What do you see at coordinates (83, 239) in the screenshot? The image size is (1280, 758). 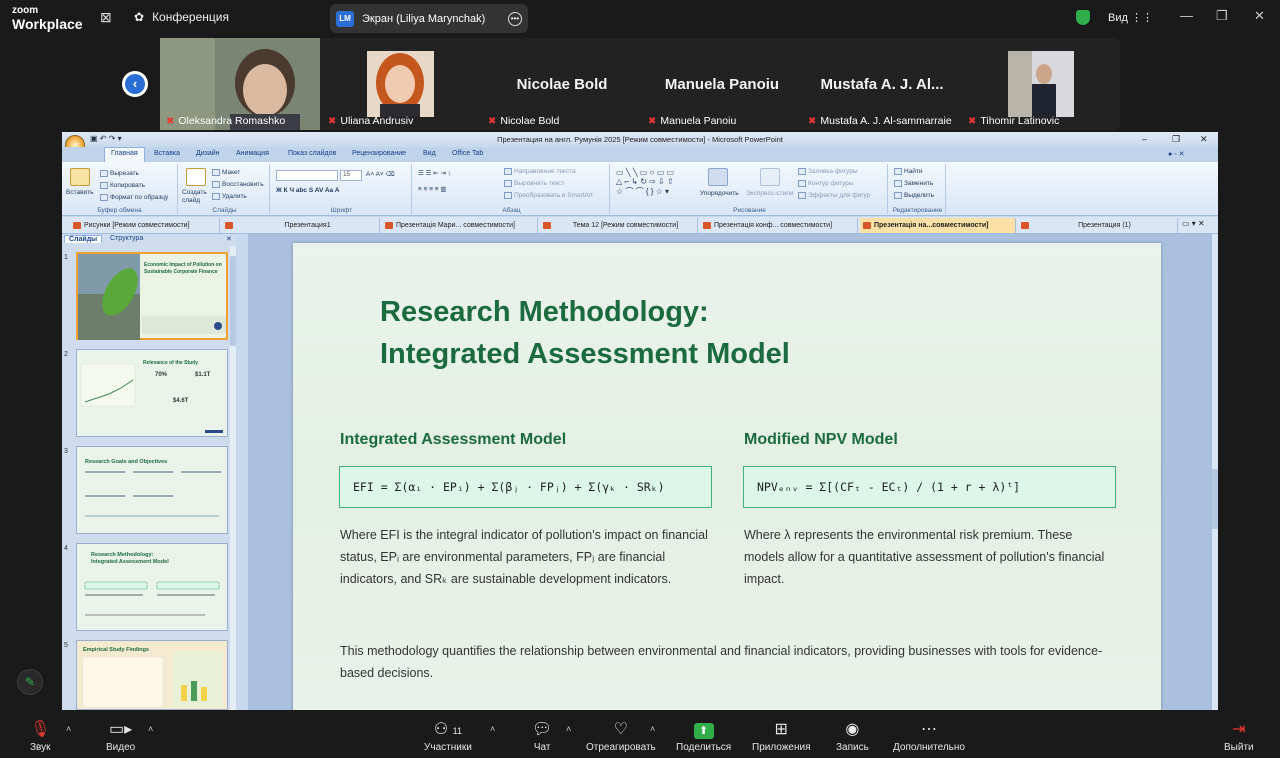 I see `tab-slides: Слайды` at bounding box center [83, 239].